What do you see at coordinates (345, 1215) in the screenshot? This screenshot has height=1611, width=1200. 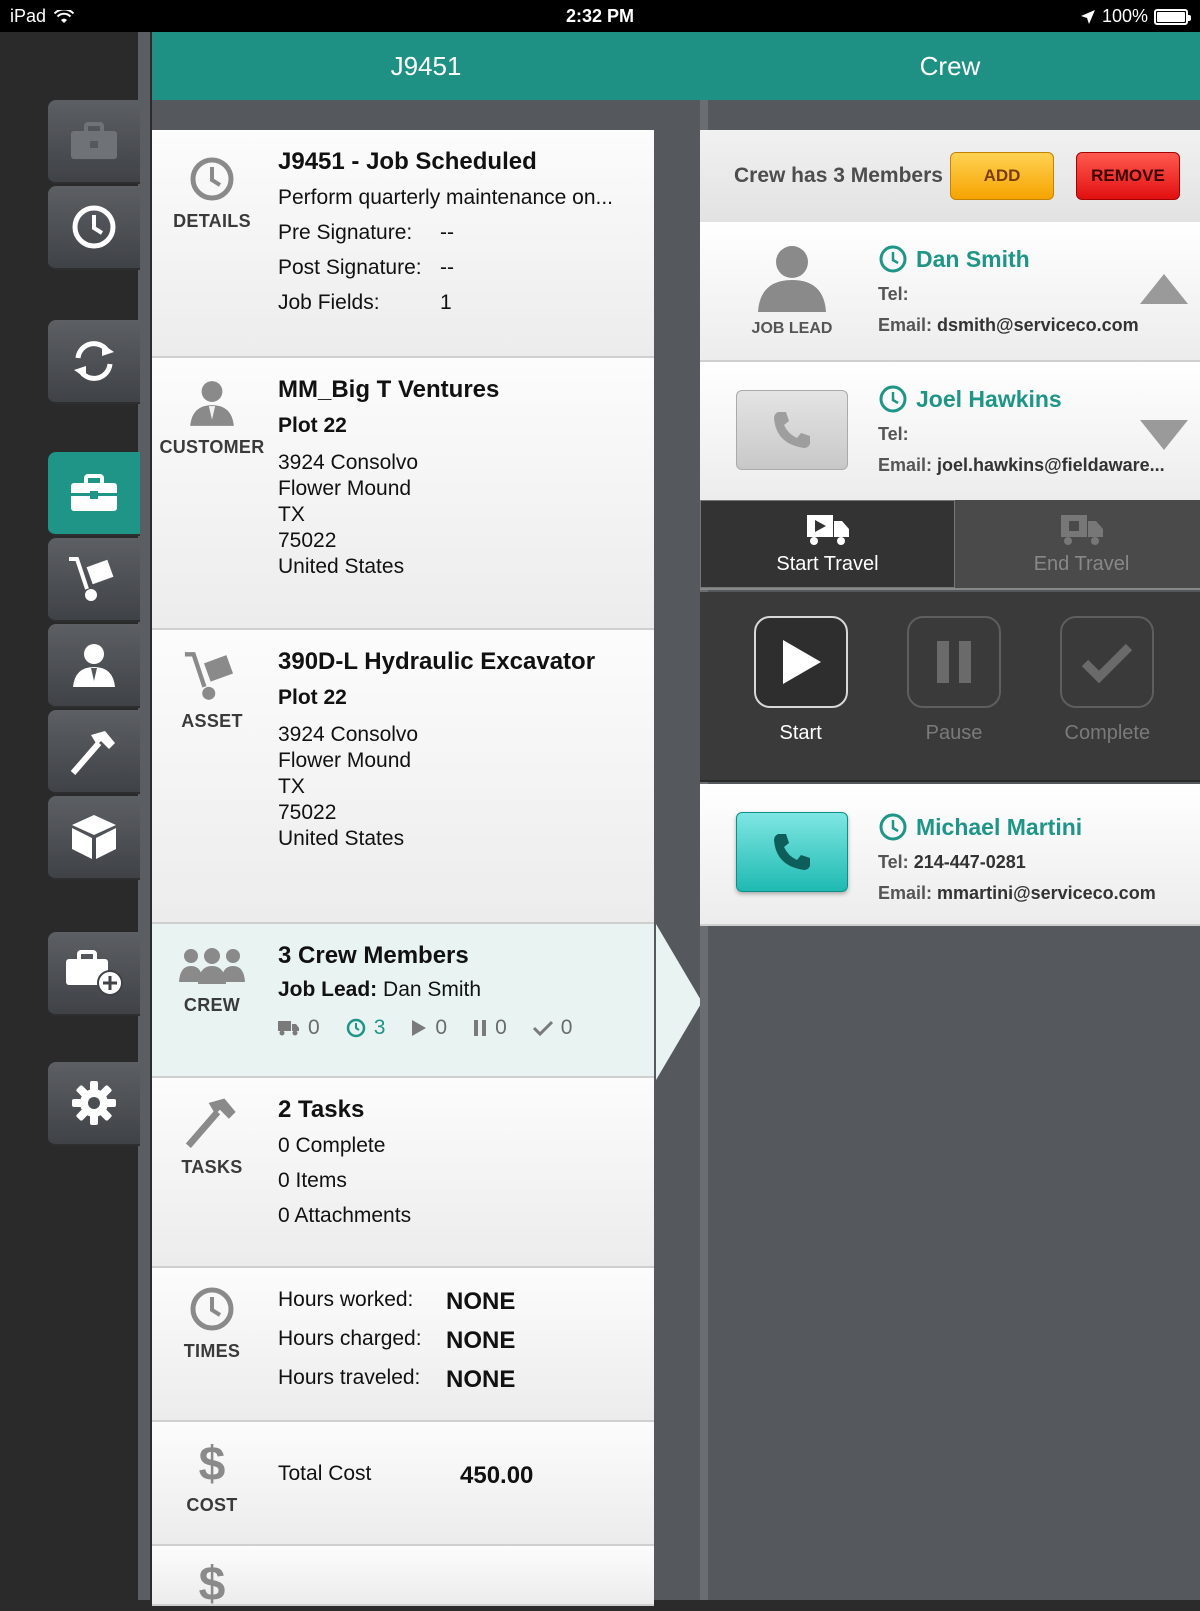 I see `tasks-attachments: 0 Attachments` at bounding box center [345, 1215].